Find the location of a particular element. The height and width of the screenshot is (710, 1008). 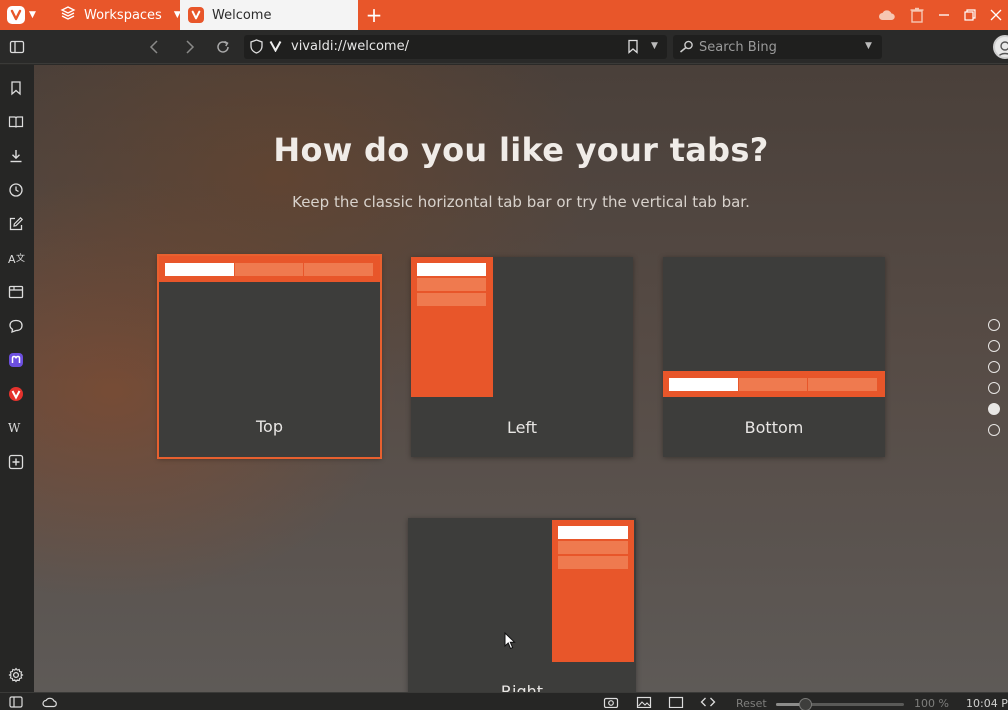

vivaldi-menu-button: ▼ is located at coordinates (25, 15).